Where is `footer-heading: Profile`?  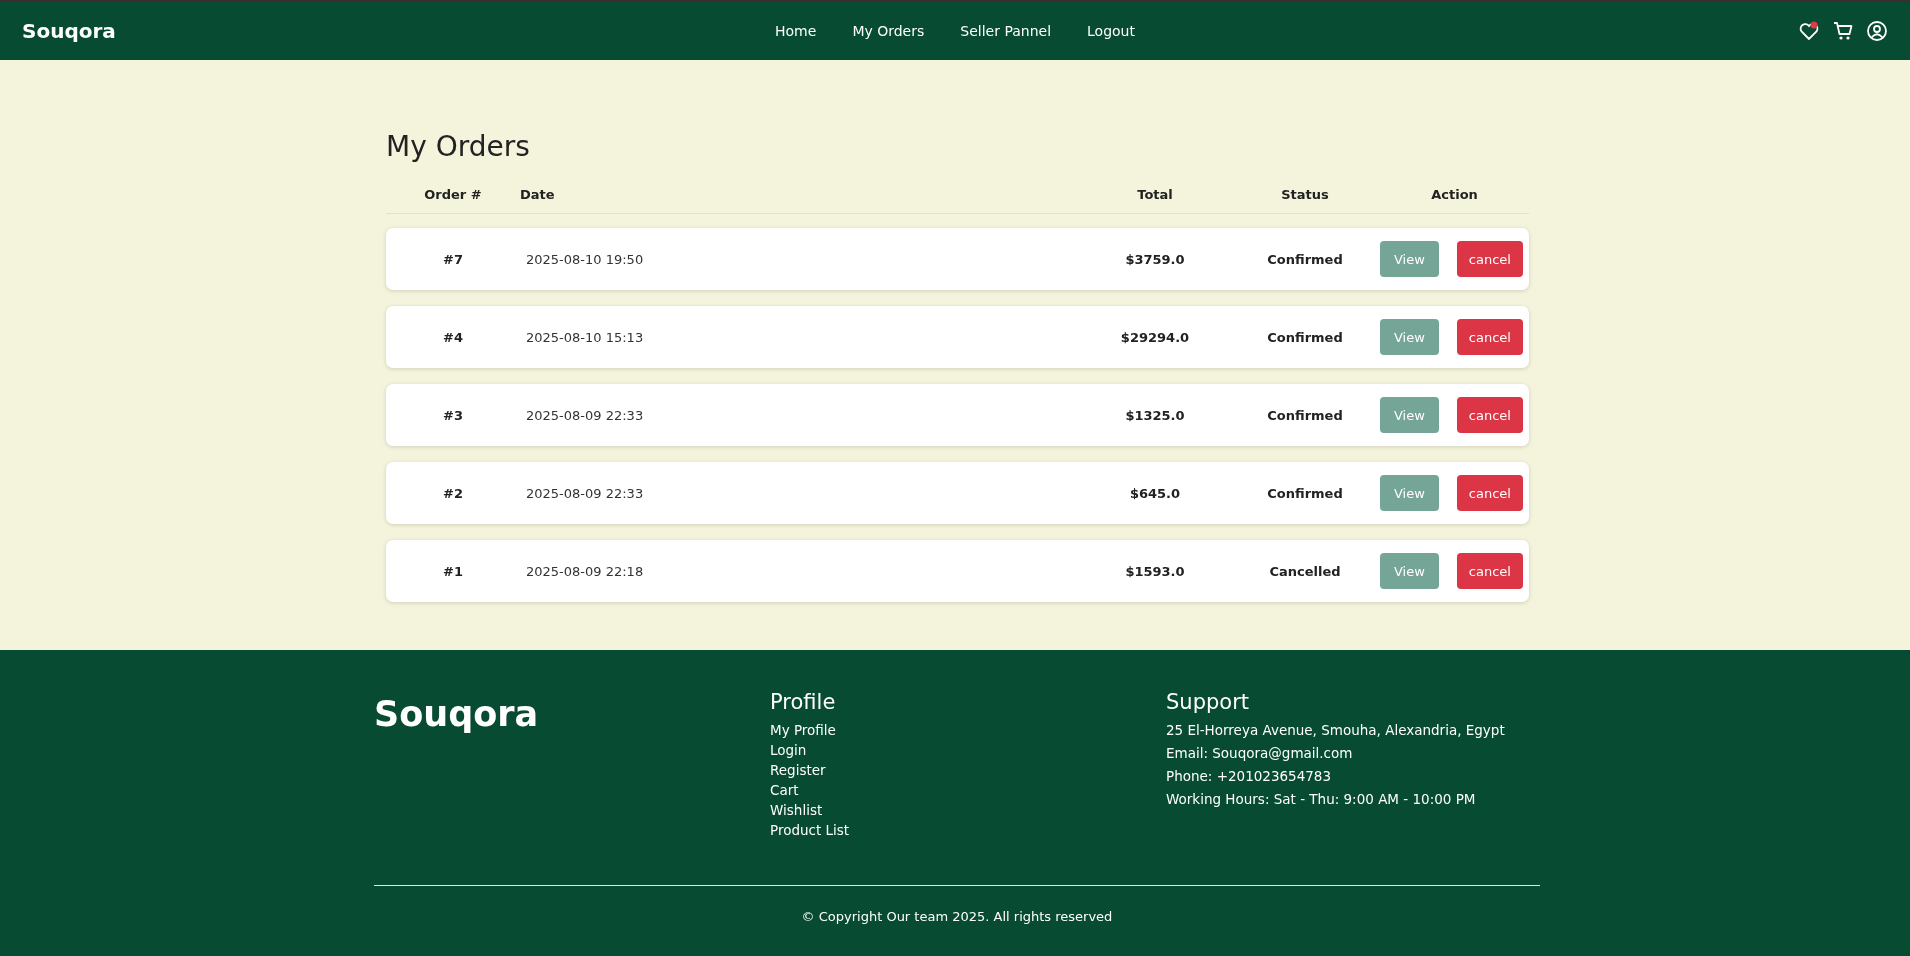 footer-heading: Profile is located at coordinates (803, 702).